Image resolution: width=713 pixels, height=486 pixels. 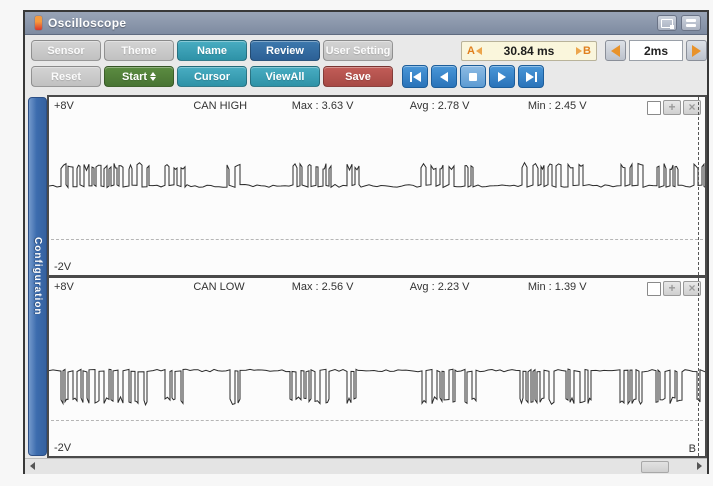 I want to click on reset-button-label: Reset, so click(x=66, y=76).